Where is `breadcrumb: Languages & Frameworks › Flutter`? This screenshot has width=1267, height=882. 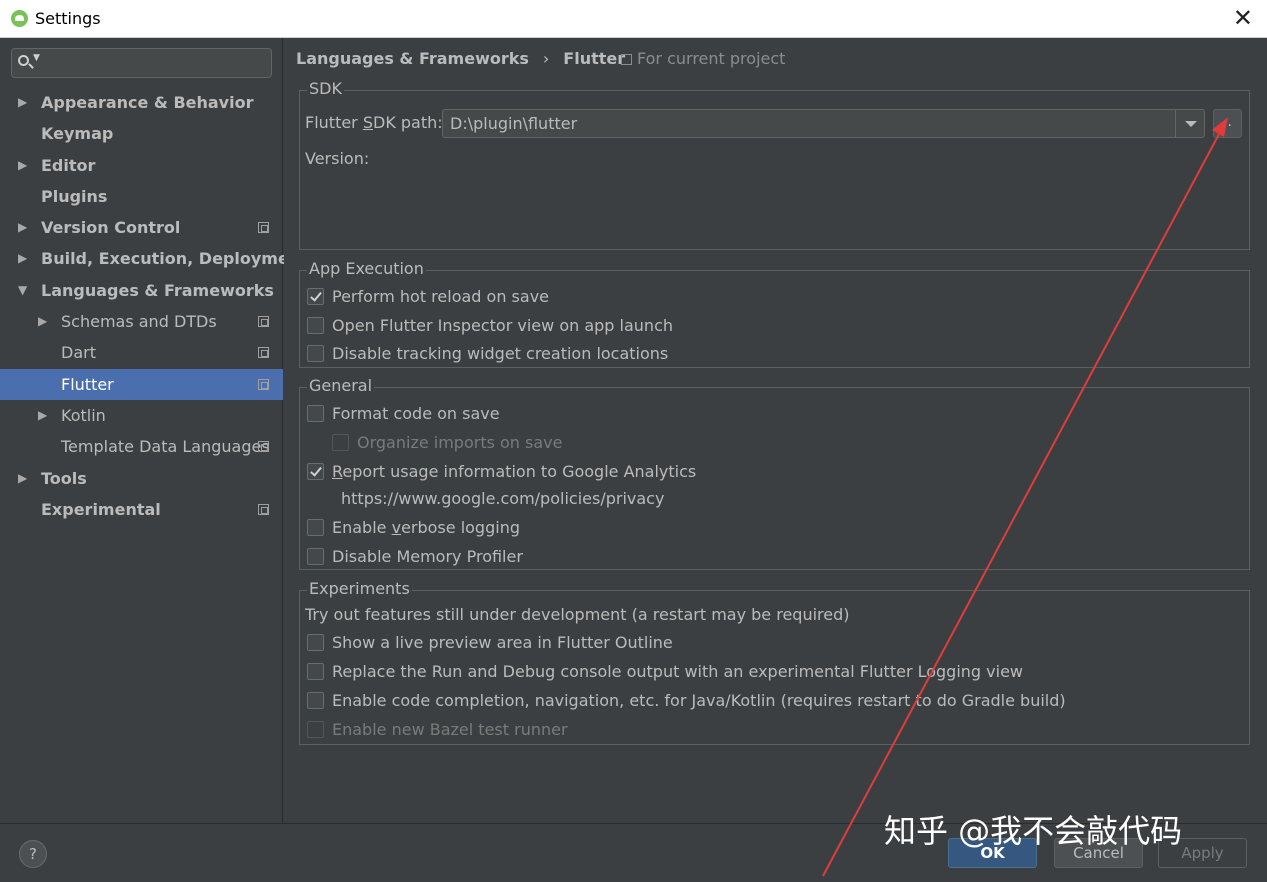
breadcrumb: Languages & Frameworks › Flutter is located at coordinates (460, 58).